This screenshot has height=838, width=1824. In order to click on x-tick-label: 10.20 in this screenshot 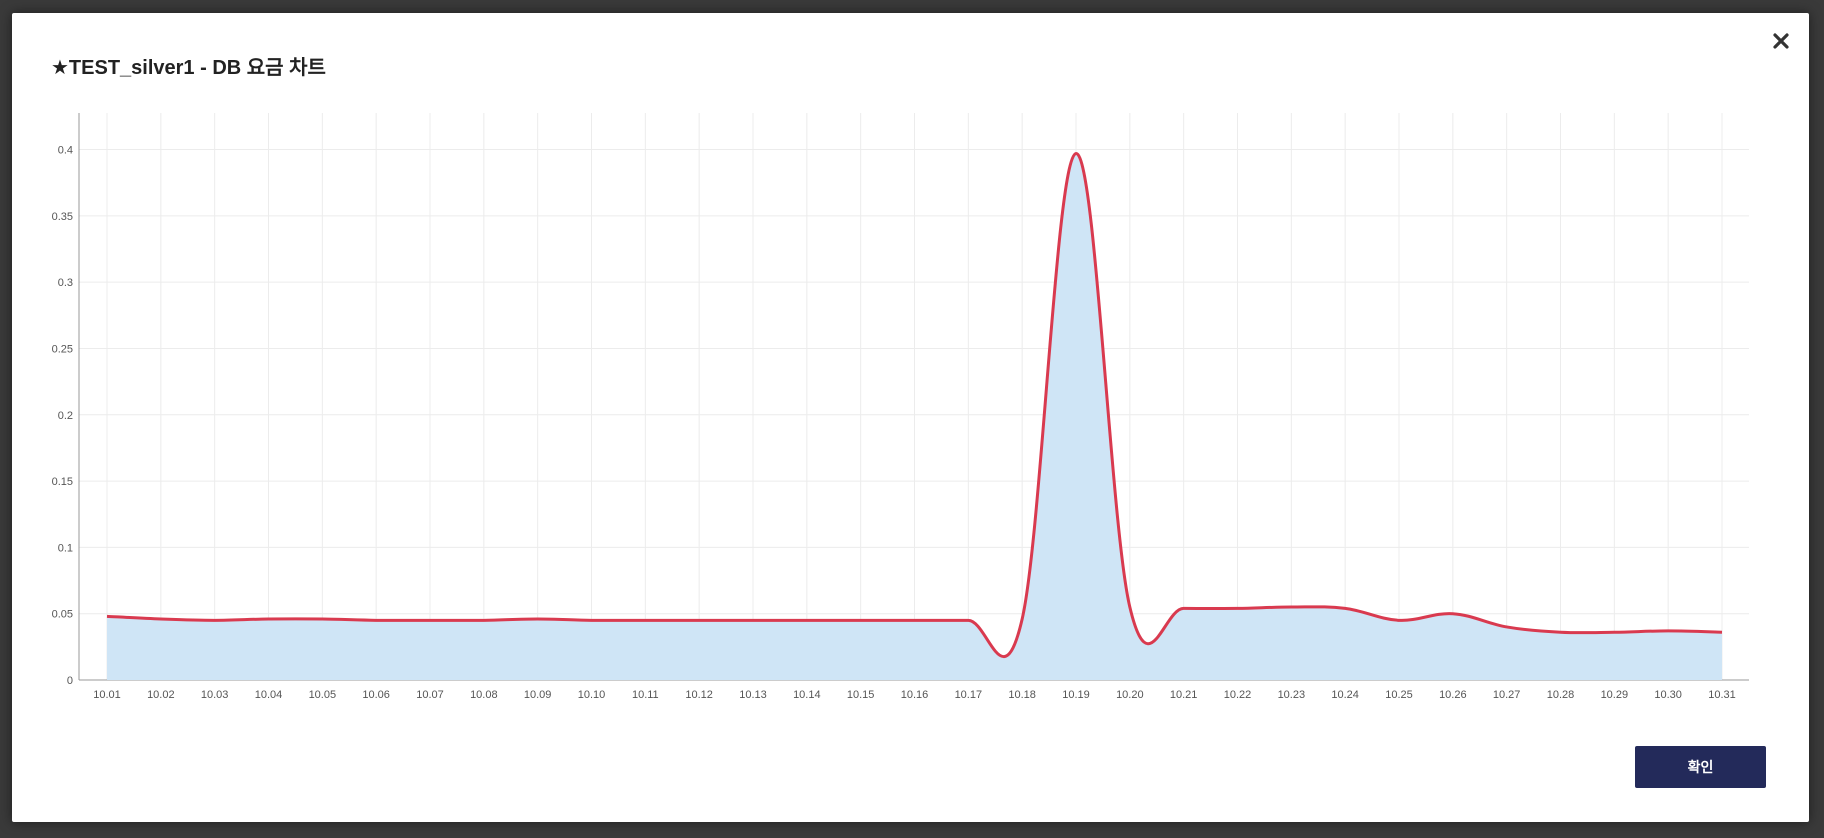, I will do `click(1130, 695)`.